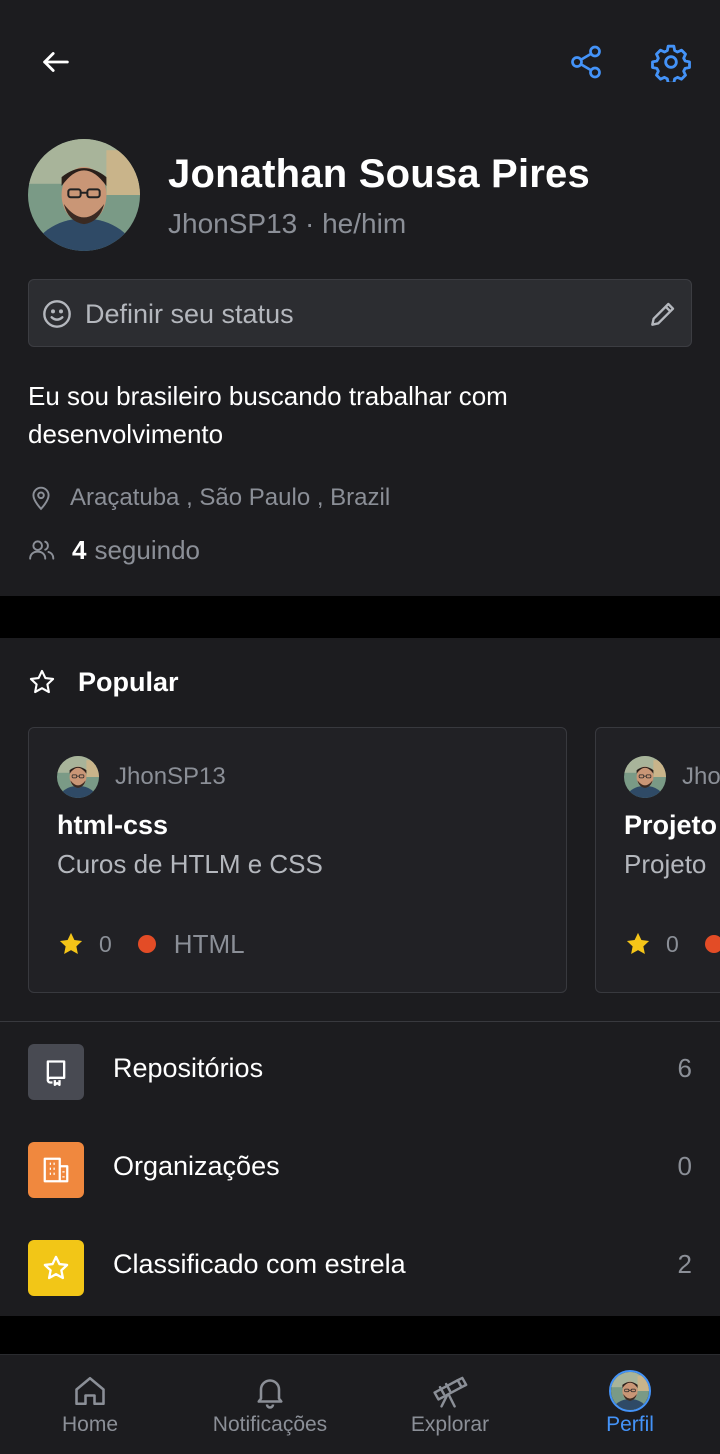  What do you see at coordinates (684, 1264) in the screenshot?
I see `menu-count: 2` at bounding box center [684, 1264].